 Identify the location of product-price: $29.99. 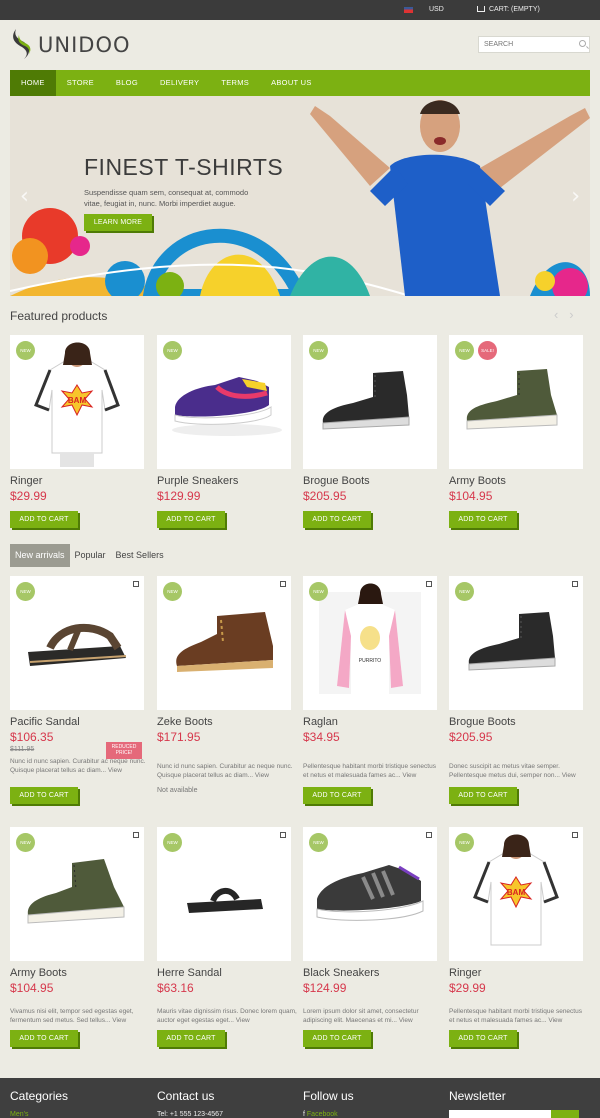
(28, 496).